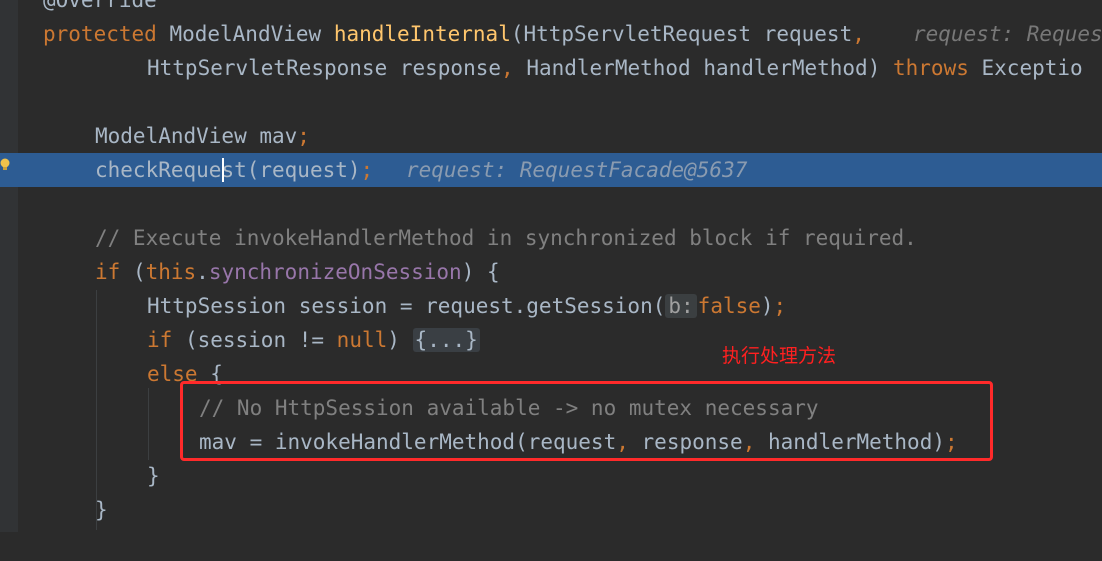 This screenshot has width=1102, height=561. What do you see at coordinates (100, 34) in the screenshot?
I see `keyword-protected: protected` at bounding box center [100, 34].